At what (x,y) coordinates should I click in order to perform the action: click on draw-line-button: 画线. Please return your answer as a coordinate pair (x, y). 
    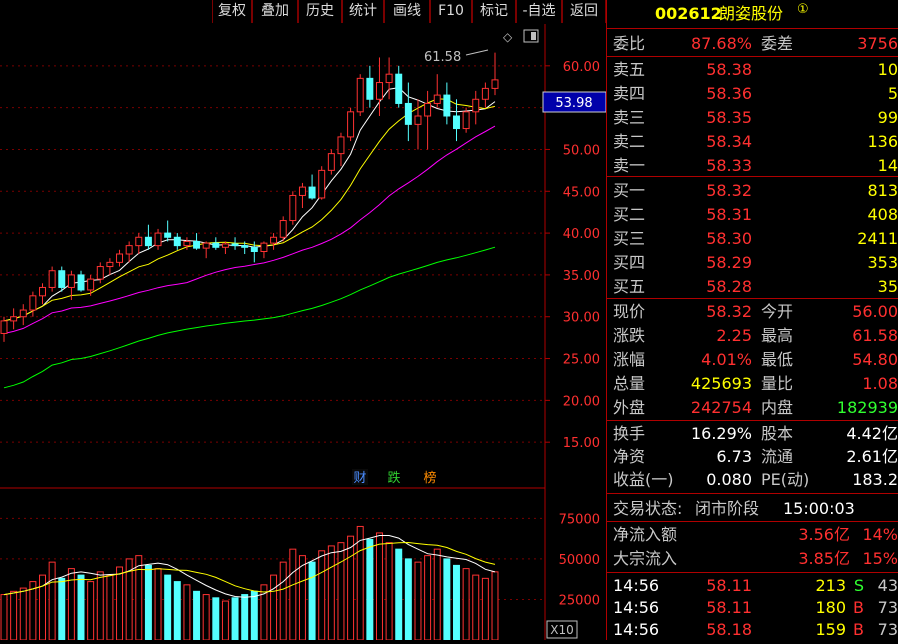
    Looking at the image, I should click on (407, 11).